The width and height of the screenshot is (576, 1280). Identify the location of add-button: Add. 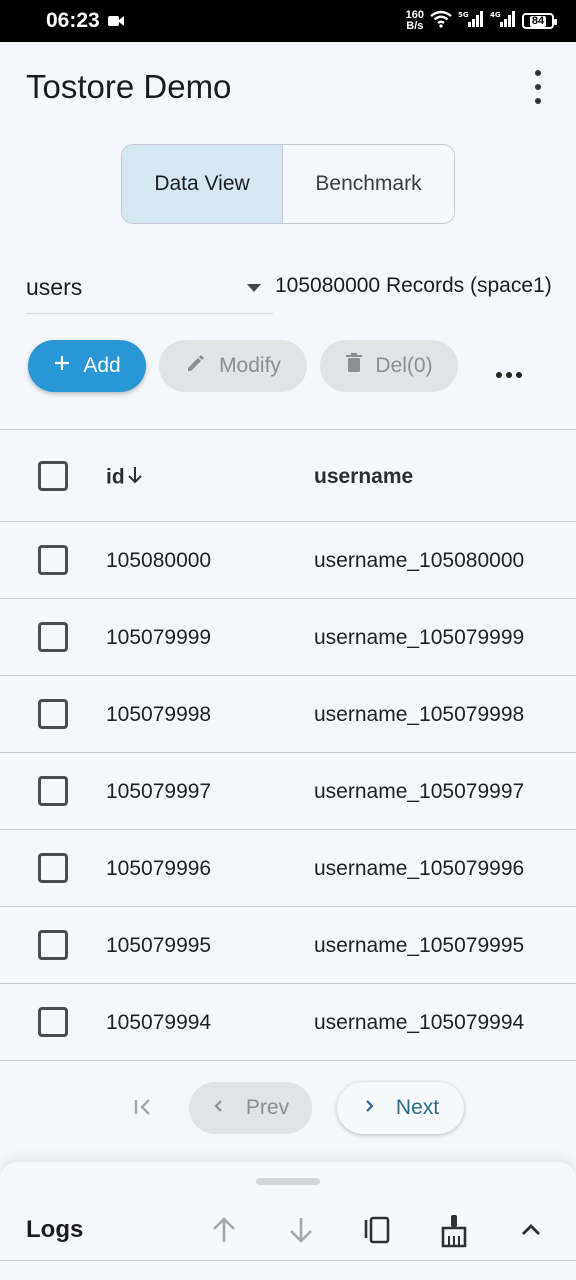
(87, 366).